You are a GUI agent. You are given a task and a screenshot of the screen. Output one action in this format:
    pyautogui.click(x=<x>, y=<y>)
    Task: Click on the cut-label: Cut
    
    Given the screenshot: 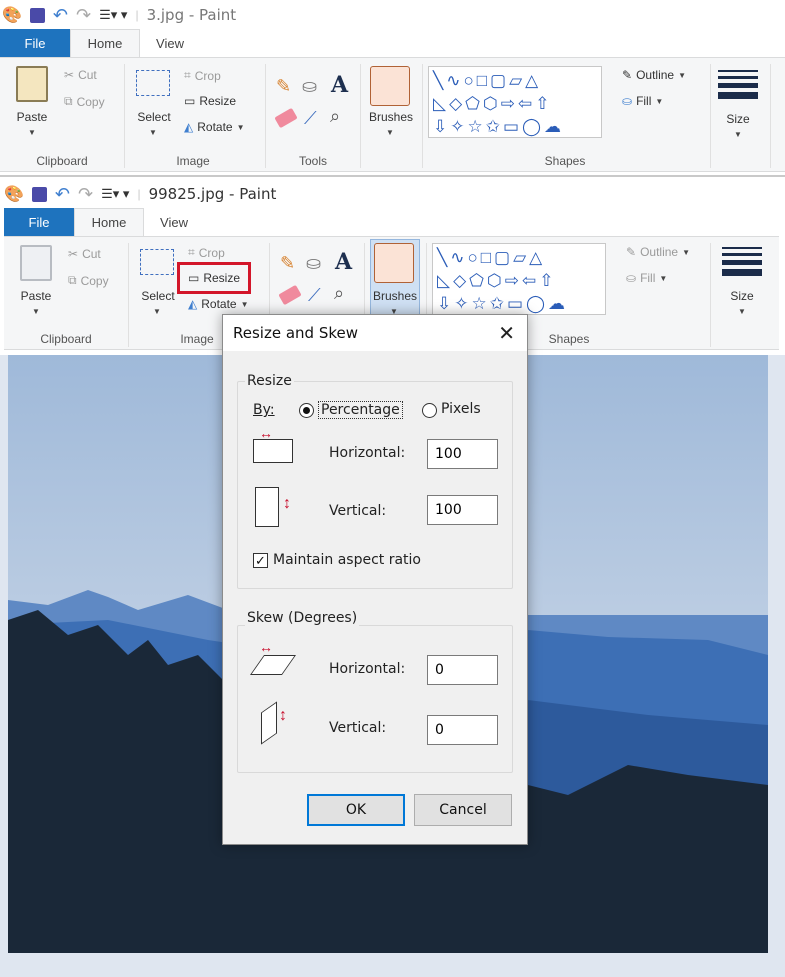 What is the action you would take?
    pyautogui.click(x=91, y=254)
    